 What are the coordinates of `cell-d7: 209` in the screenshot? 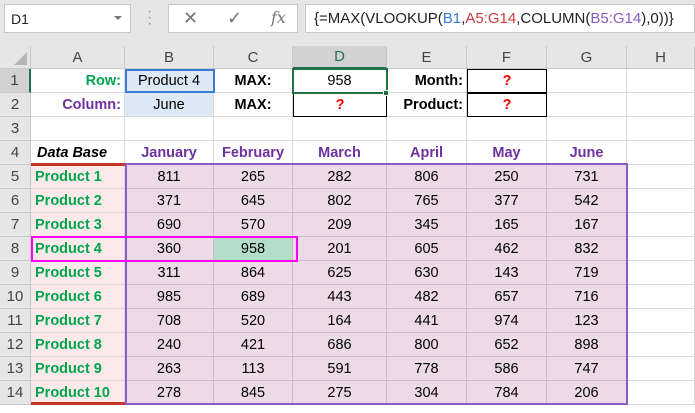 It's located at (340, 225).